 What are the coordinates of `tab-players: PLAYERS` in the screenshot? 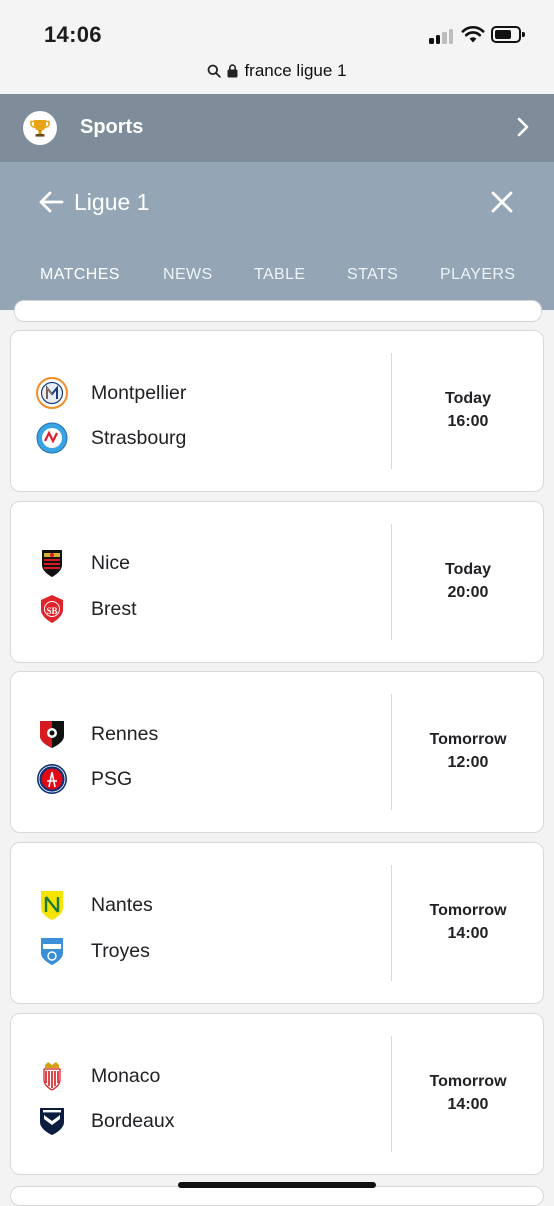 It's located at (477, 275).